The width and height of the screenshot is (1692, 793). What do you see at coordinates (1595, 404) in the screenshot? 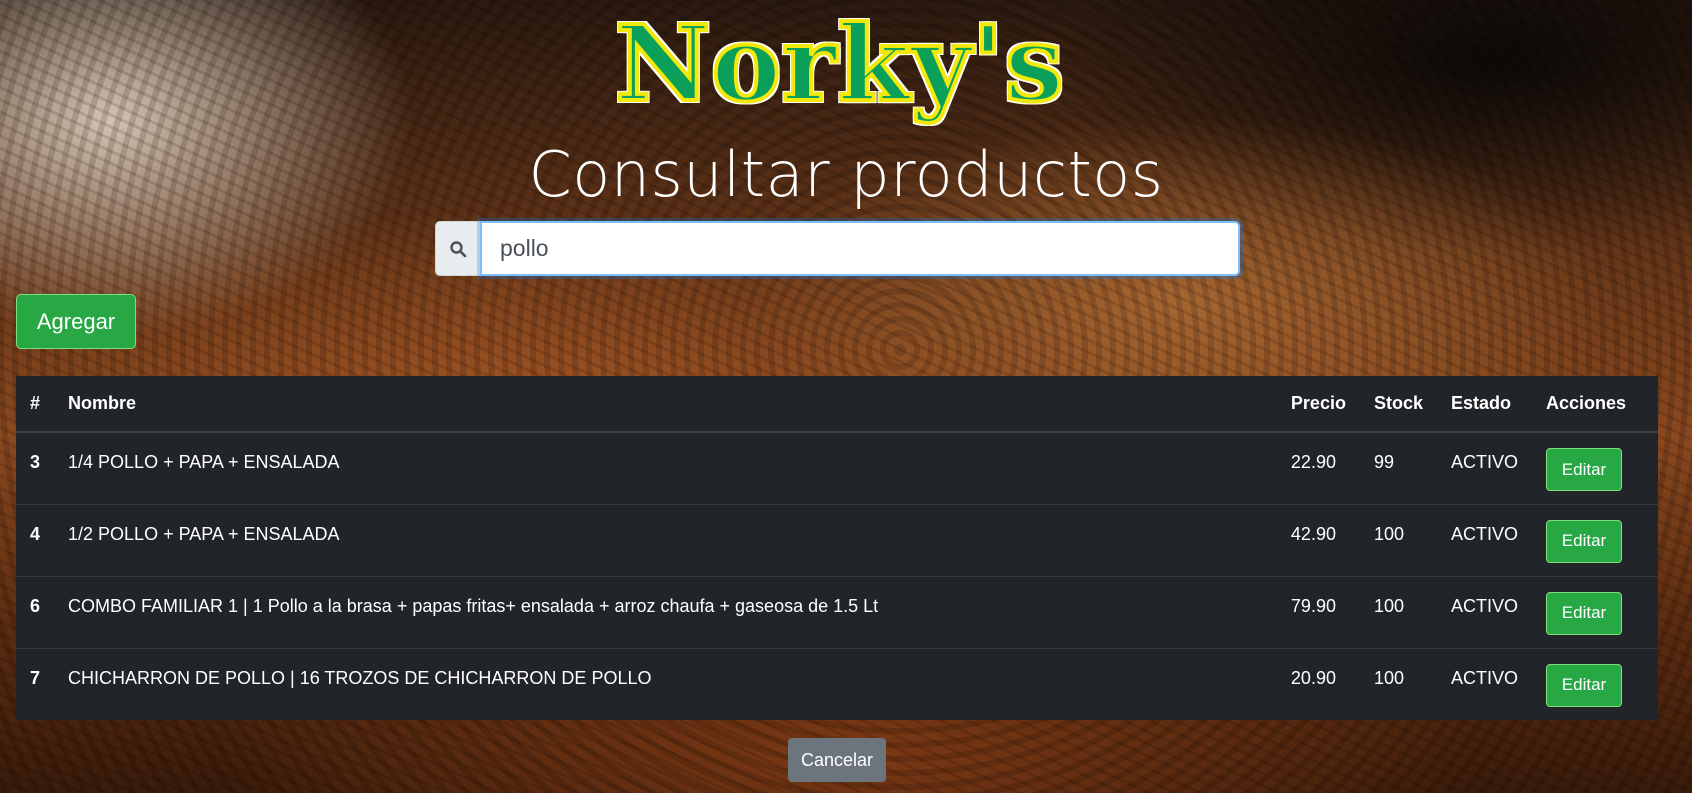
I see `column-header-acciones: Acciones` at bounding box center [1595, 404].